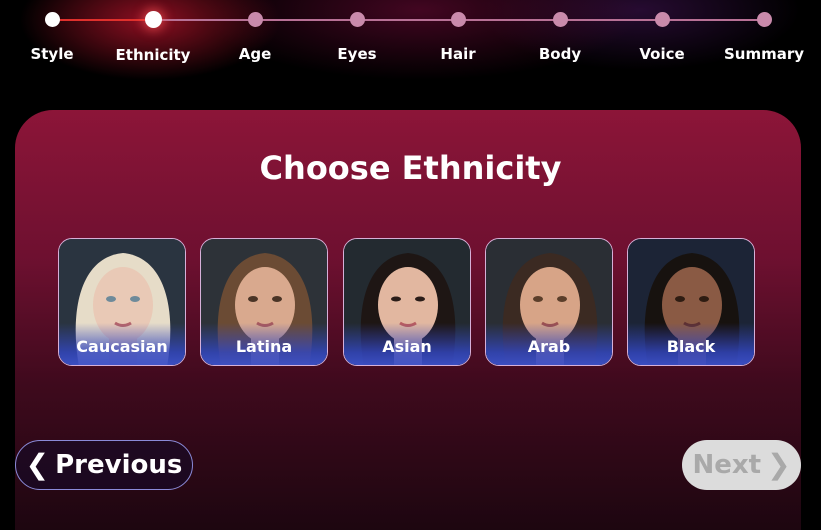 This screenshot has height=530, width=821. I want to click on next-button: Next ❯, so click(741, 465).